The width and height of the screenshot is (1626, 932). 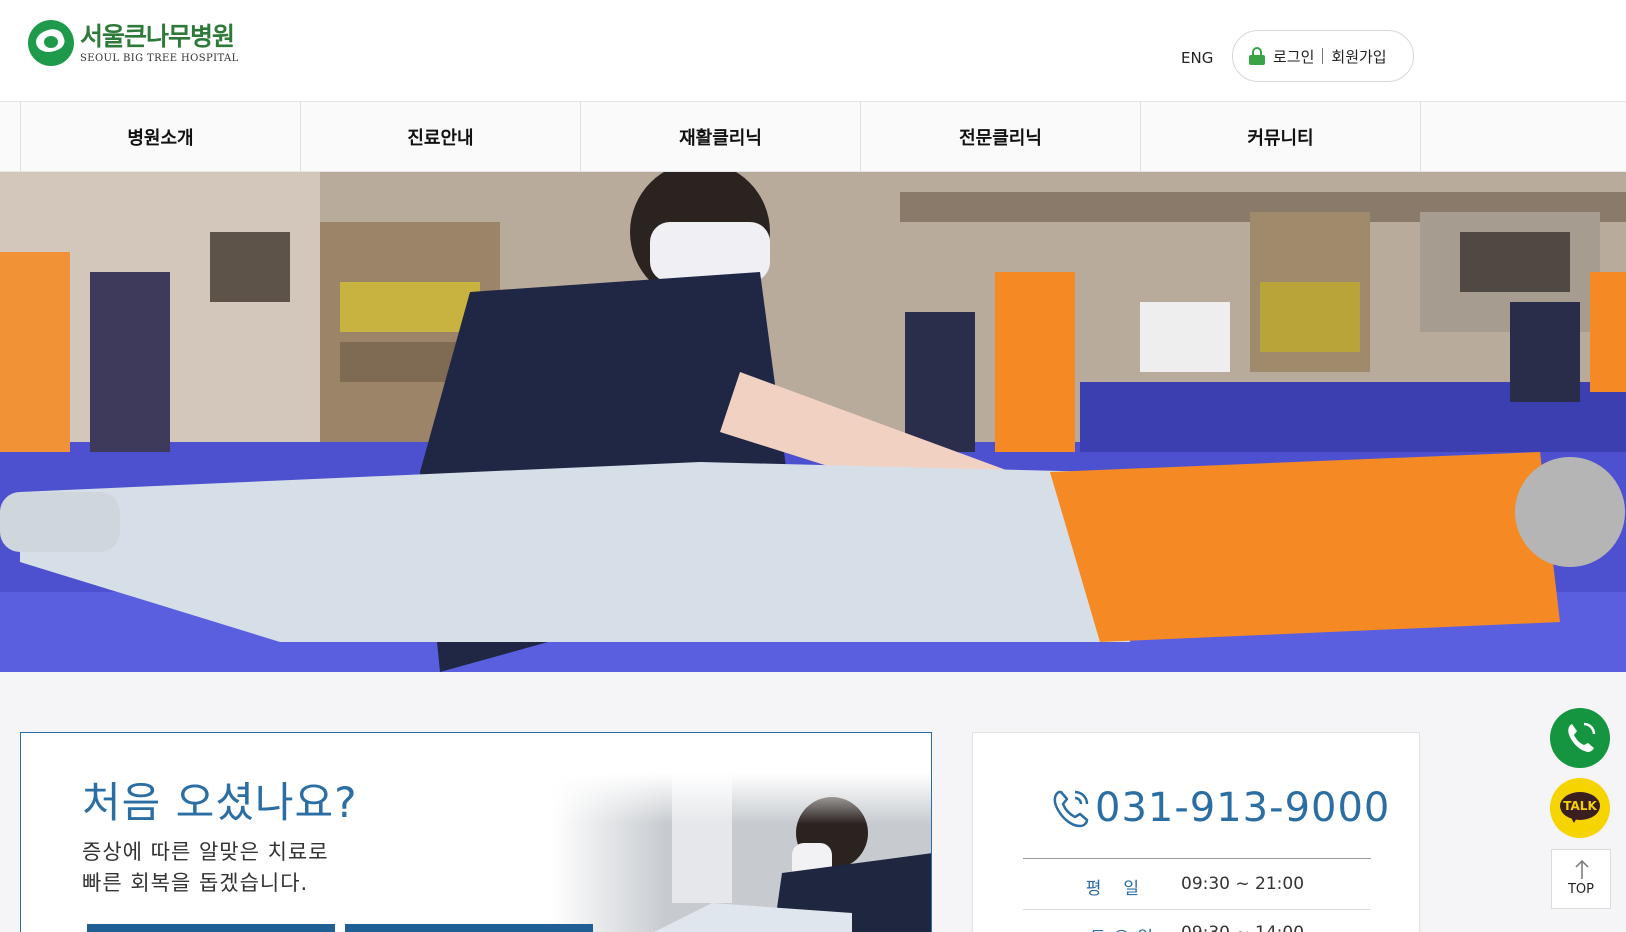 I want to click on saturday-label: 토요일, so click(x=1096, y=927).